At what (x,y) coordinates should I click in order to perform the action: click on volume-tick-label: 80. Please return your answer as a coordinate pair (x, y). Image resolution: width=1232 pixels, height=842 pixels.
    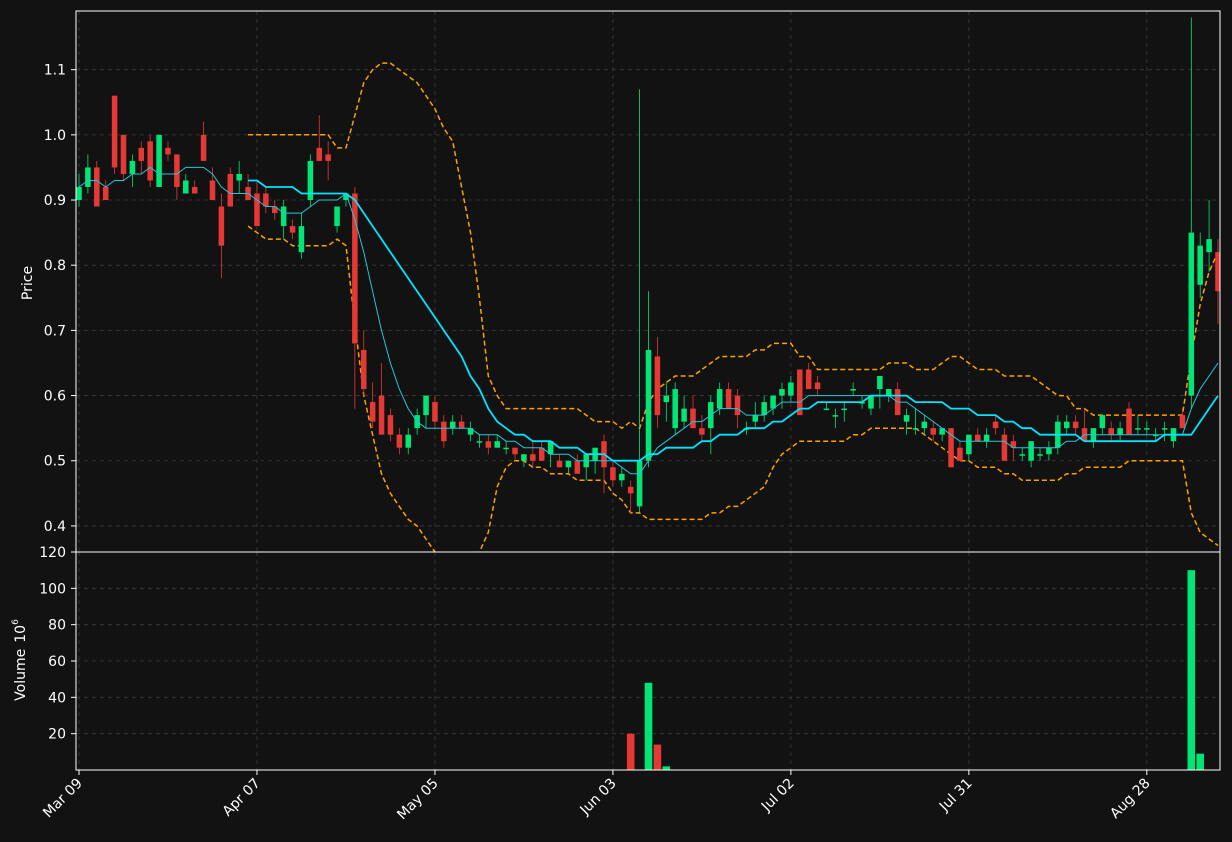
    Looking at the image, I should click on (57, 626).